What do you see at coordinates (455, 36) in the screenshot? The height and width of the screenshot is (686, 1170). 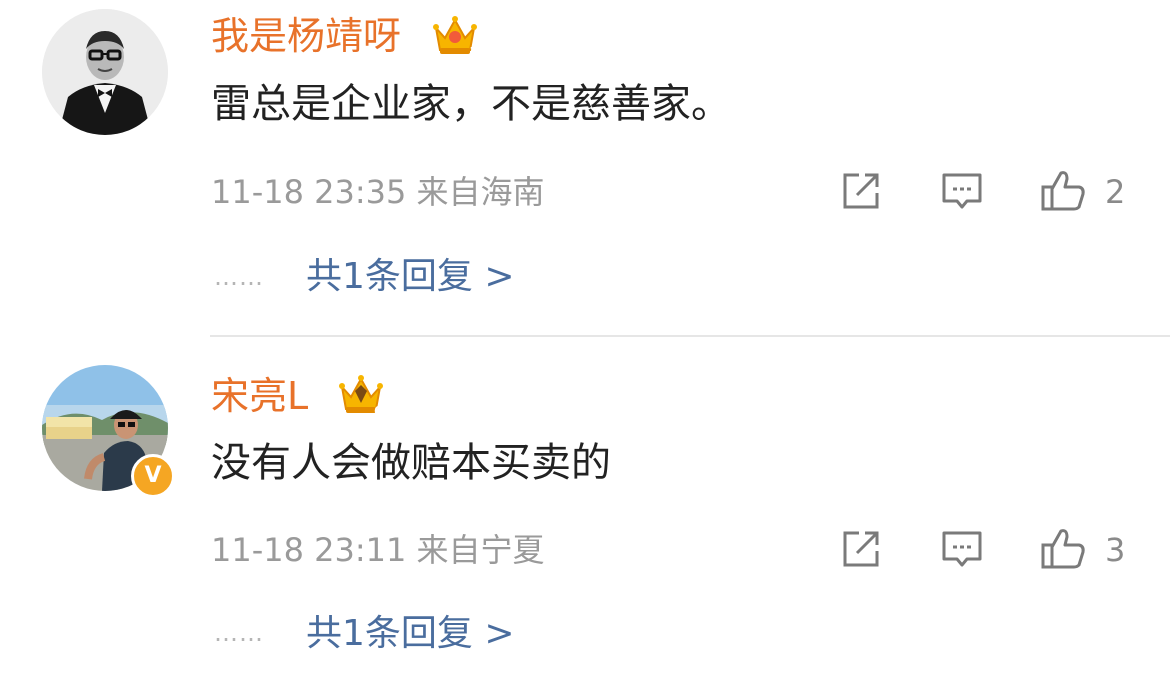 I see `crown-icon: 7` at bounding box center [455, 36].